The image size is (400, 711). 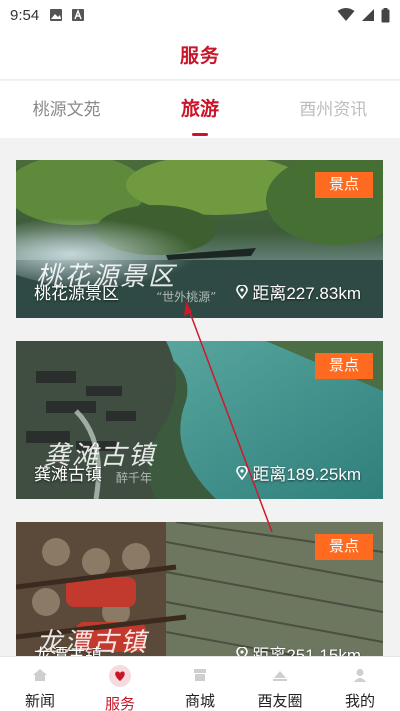 What do you see at coordinates (68, 474) in the screenshot?
I see `attraction-name: 龚滩古镇` at bounding box center [68, 474].